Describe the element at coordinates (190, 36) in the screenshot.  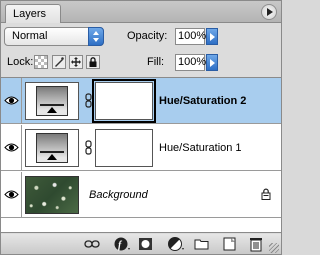
I see `opacity-input: 100%` at that location.